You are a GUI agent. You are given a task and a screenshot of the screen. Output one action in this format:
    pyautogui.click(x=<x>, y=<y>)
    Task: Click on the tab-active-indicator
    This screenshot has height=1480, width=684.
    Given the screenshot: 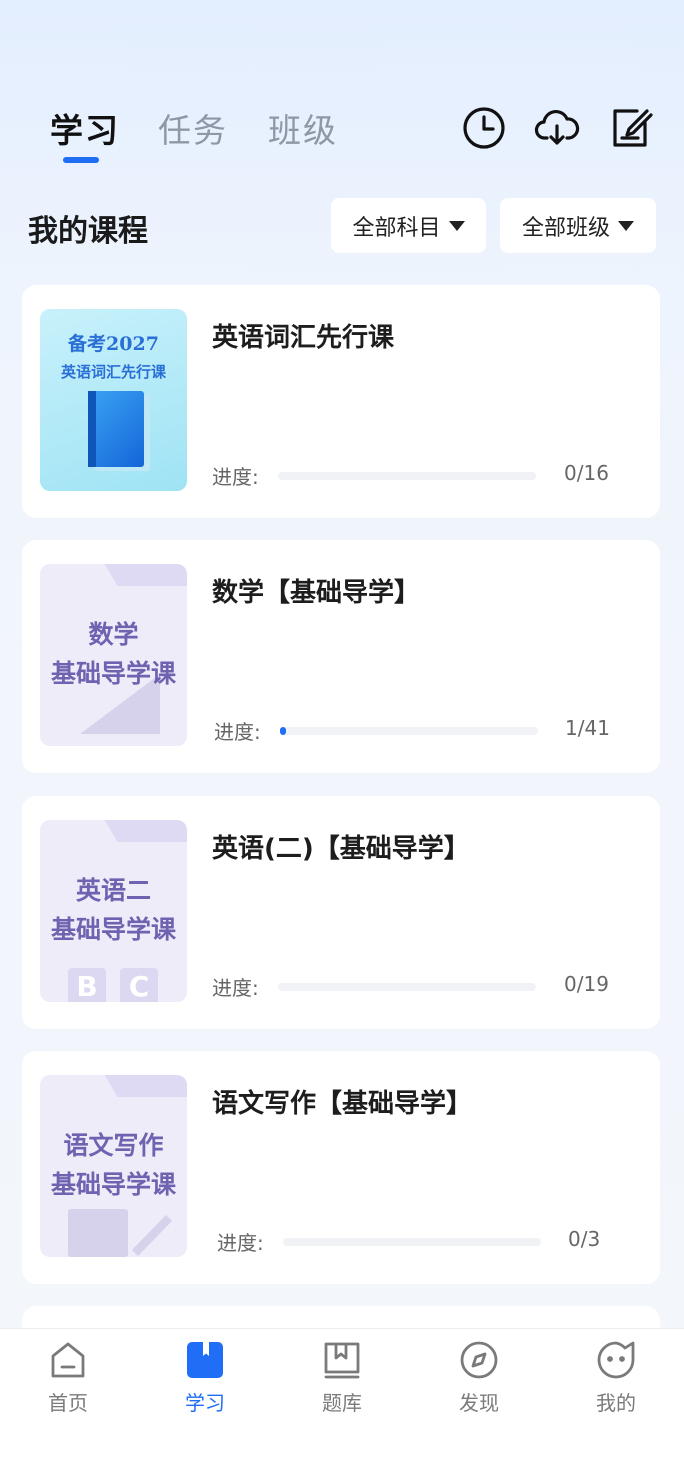 What is the action you would take?
    pyautogui.click(x=81, y=160)
    